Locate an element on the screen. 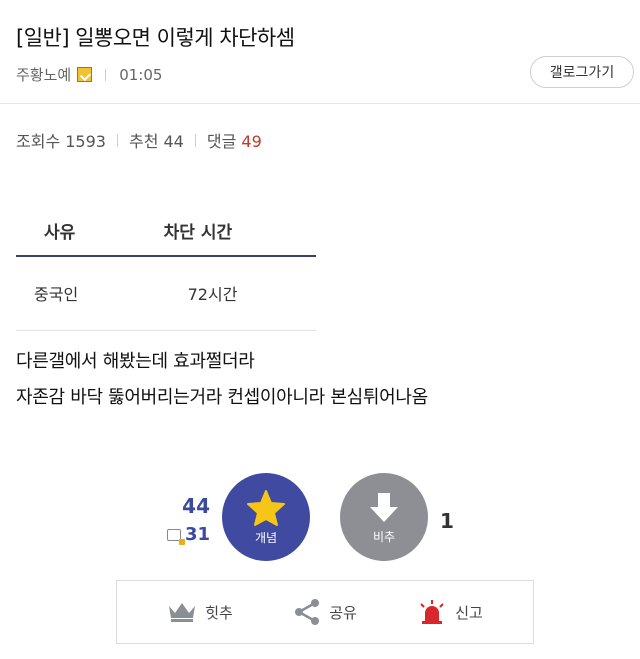 Image resolution: width=640 pixels, height=659 pixels. fixed-user-icon is located at coordinates (175, 536).